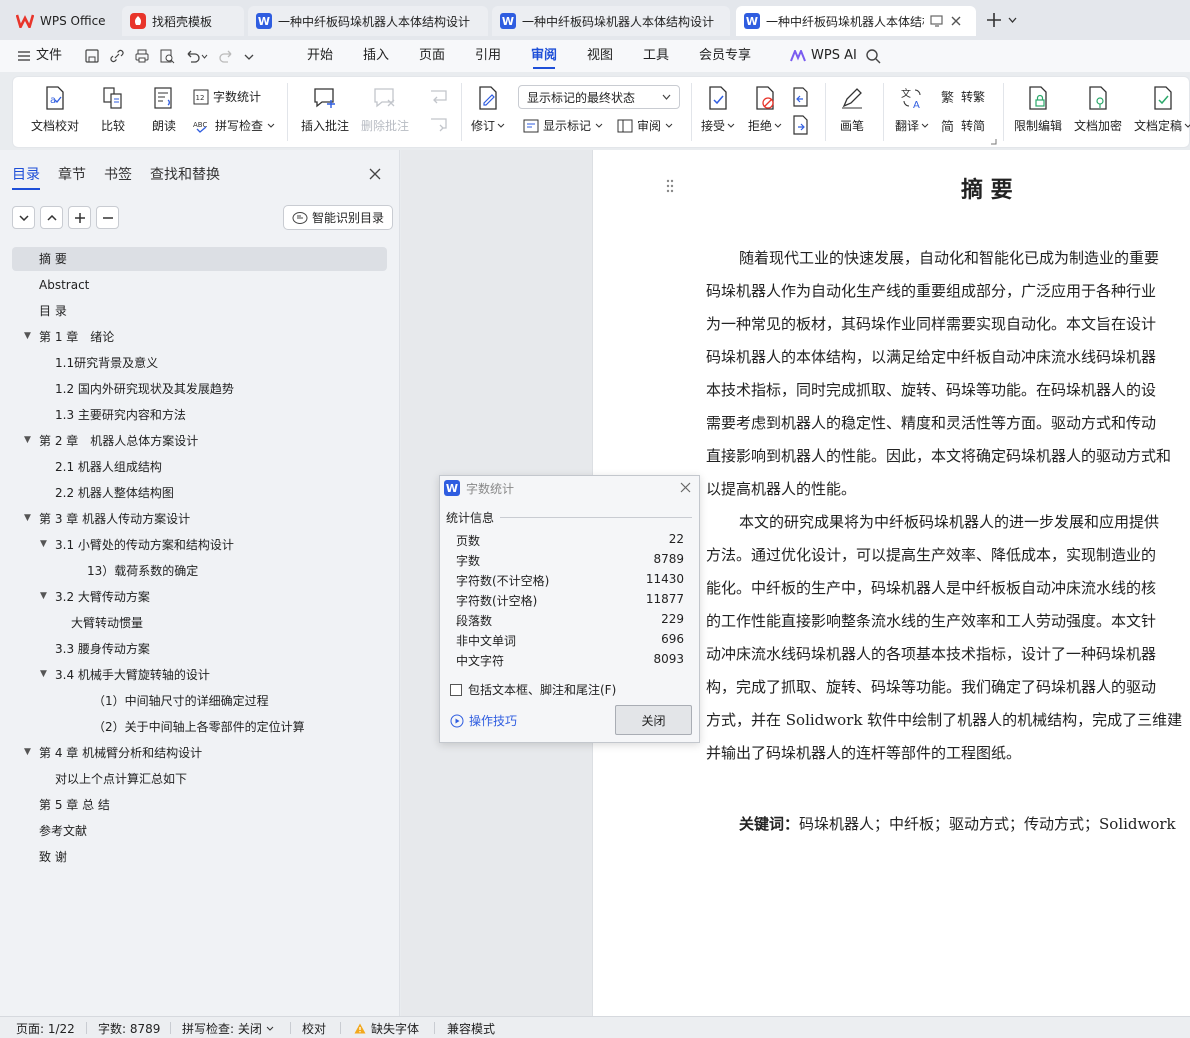  I want to click on next-comment-icon, so click(439, 125).